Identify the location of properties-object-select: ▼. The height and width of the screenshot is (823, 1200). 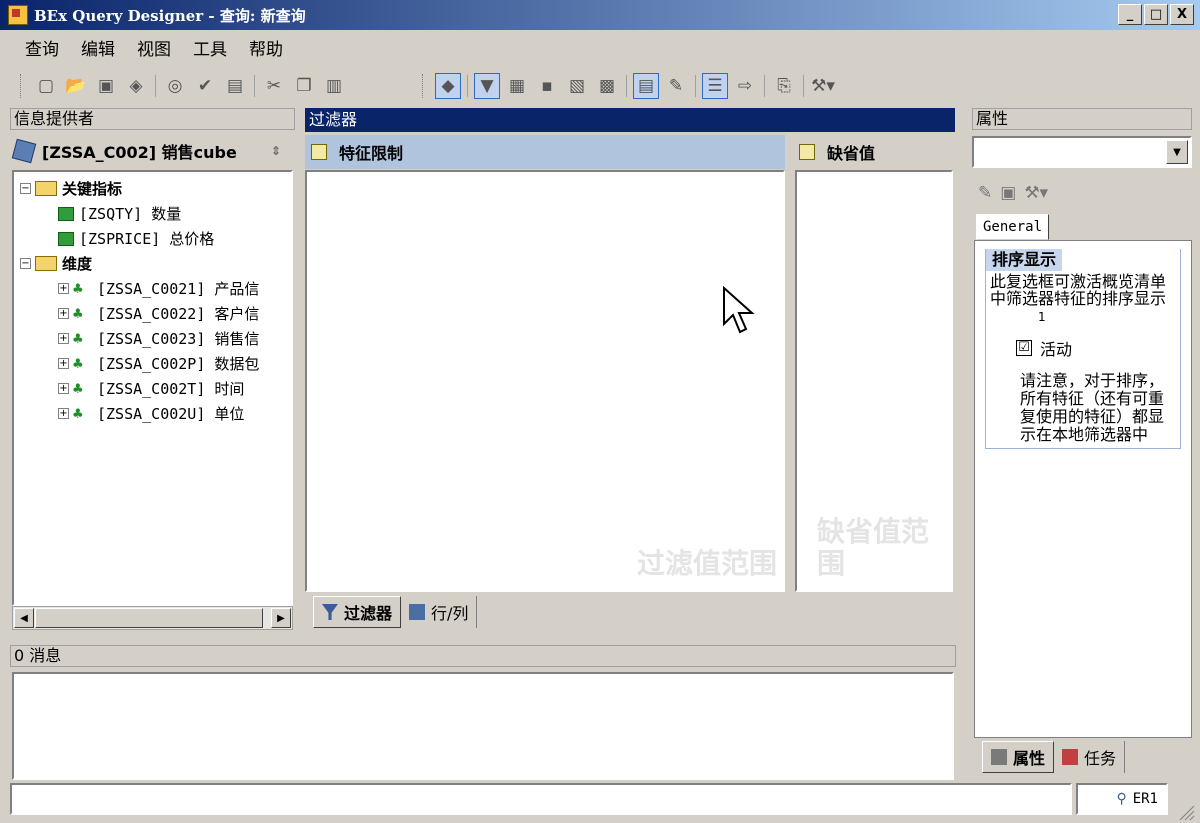
(1082, 152).